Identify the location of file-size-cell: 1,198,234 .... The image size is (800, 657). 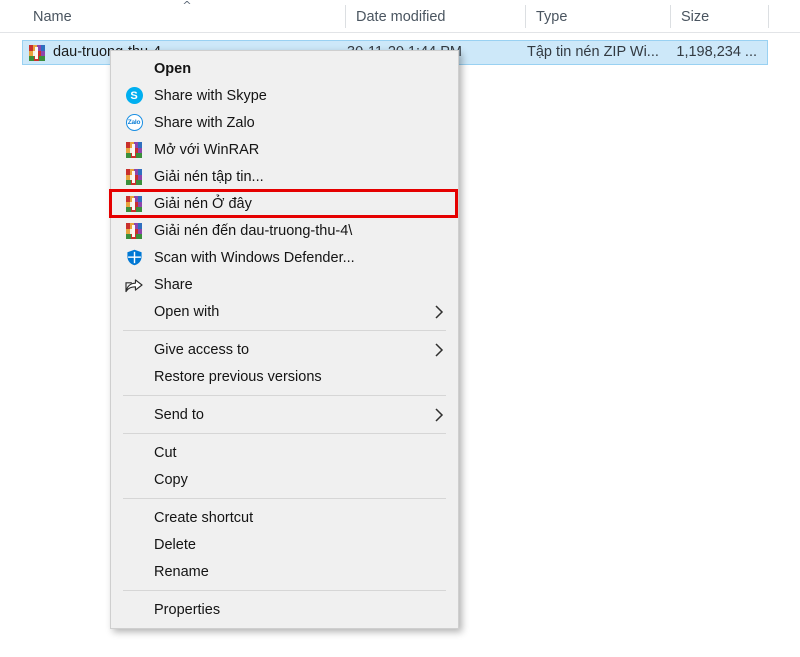
(716, 52).